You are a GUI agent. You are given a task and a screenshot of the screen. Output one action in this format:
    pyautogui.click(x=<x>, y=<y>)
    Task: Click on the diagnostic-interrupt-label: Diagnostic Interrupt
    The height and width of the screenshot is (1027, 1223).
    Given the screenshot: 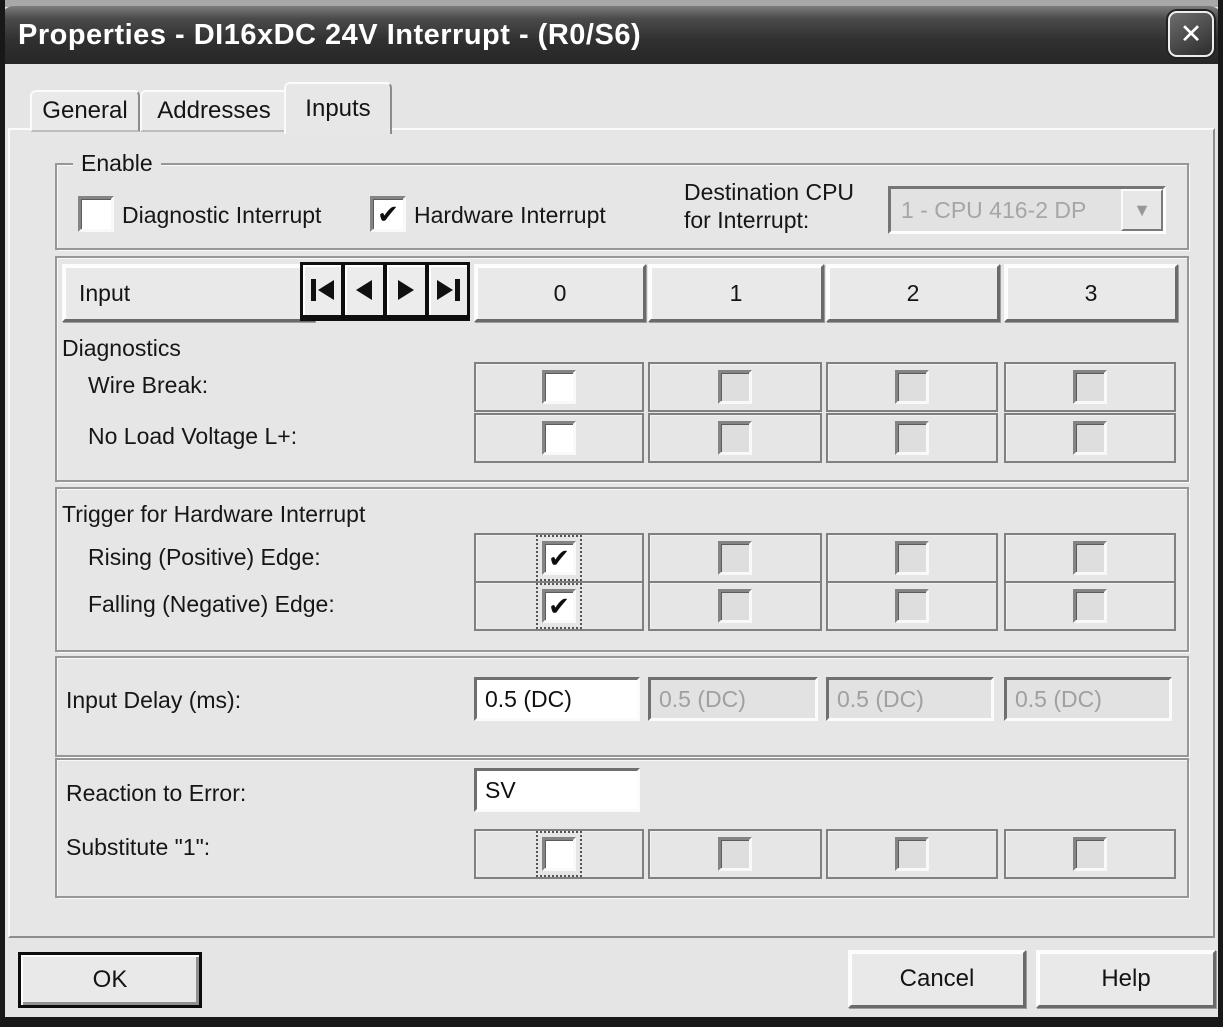 What is the action you would take?
    pyautogui.click(x=222, y=215)
    